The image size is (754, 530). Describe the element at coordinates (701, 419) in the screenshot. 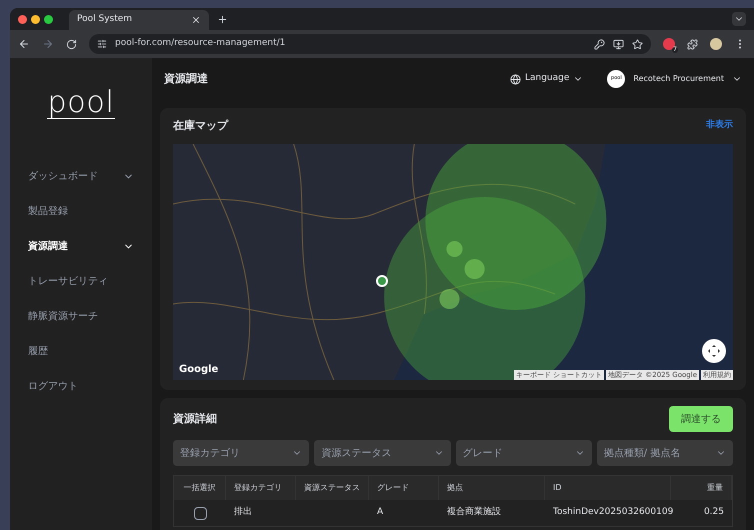

I see `procure-button: 調達する` at that location.